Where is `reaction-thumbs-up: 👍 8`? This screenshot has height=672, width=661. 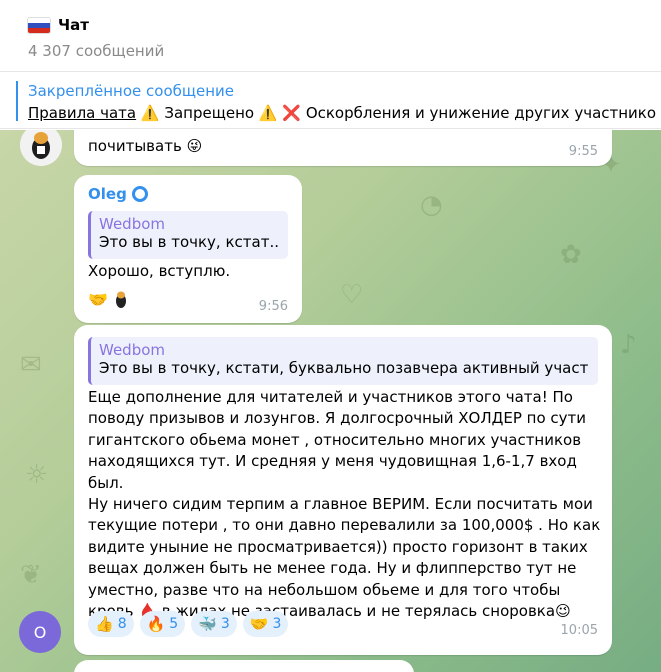
reaction-thumbs-up: 👍 8 is located at coordinates (111, 624).